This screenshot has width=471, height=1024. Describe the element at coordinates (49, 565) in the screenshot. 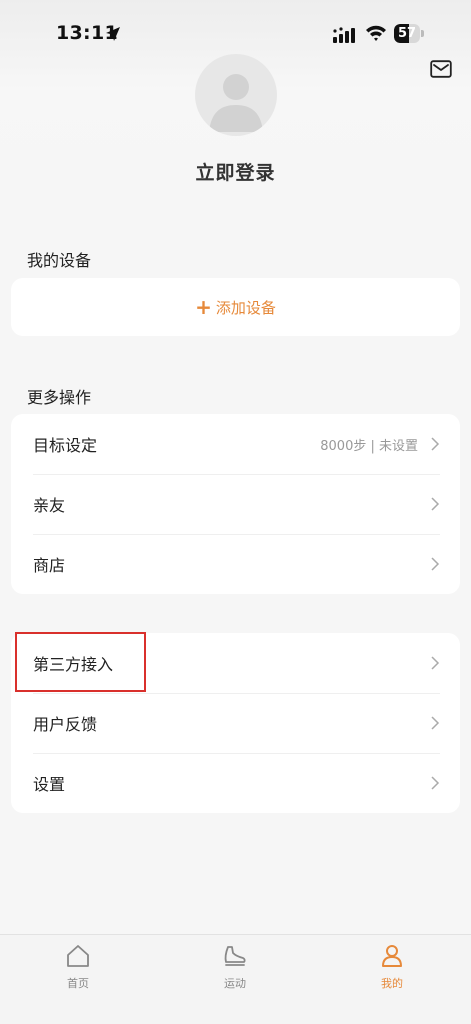

I see `row-label: 商店` at that location.